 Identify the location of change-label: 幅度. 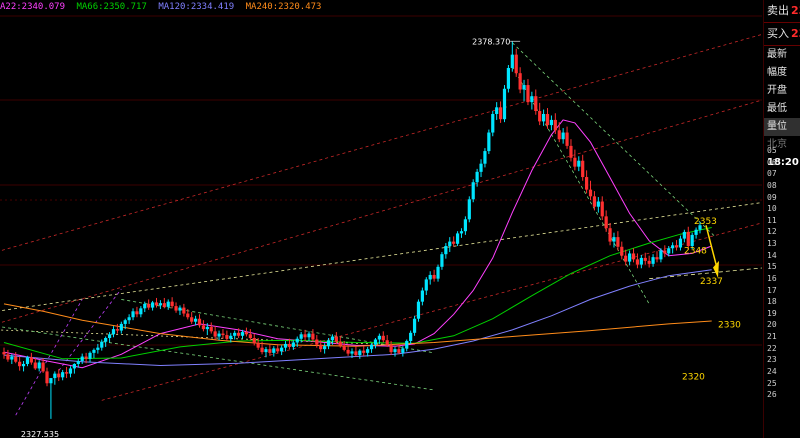
(777, 72).